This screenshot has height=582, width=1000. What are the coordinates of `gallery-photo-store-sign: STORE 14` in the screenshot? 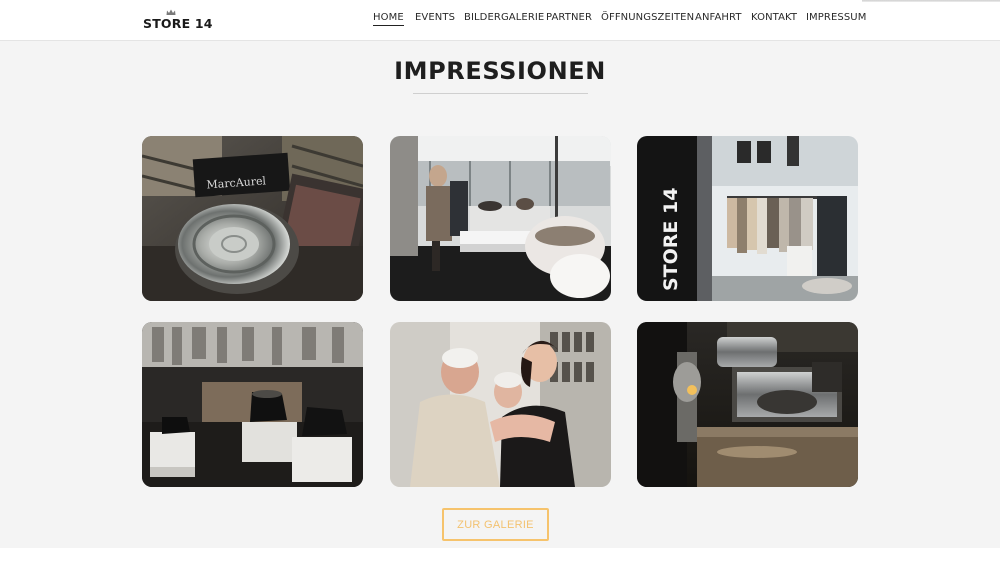 It's located at (747, 218).